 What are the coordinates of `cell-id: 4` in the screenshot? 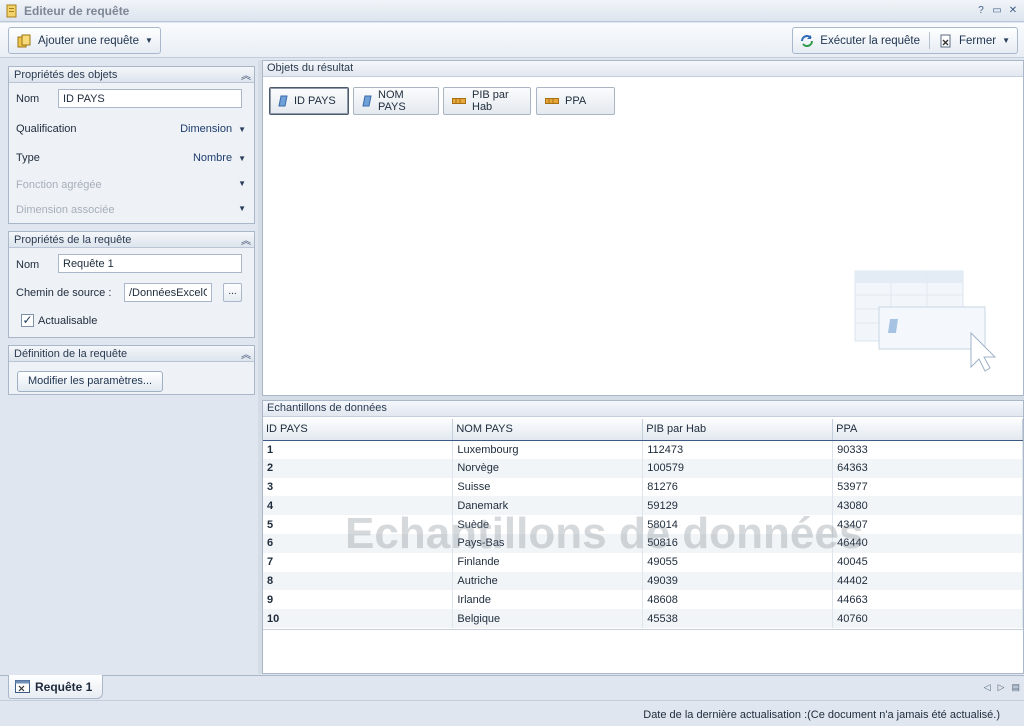 It's located at (358, 506).